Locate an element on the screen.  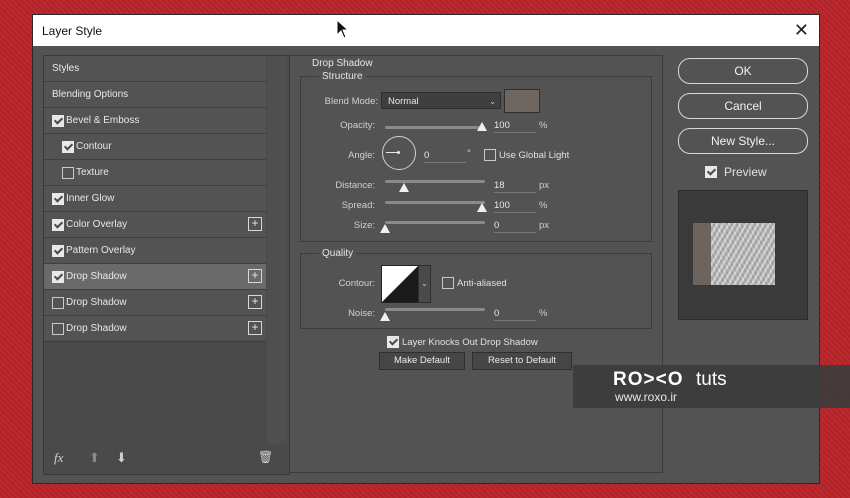
opacity-unit: % is located at coordinates (543, 125).